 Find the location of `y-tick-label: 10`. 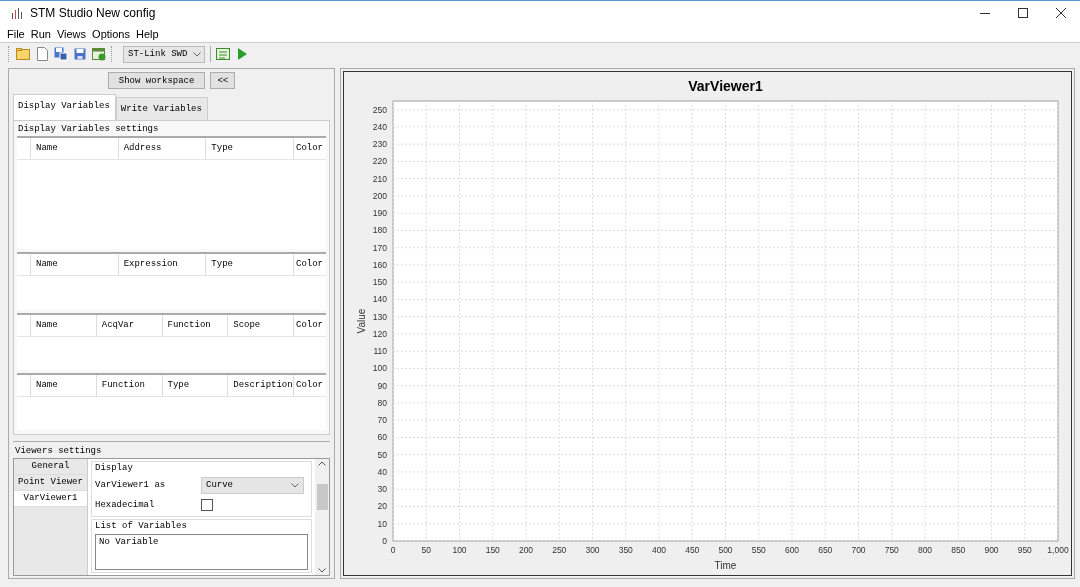

y-tick-label: 10 is located at coordinates (382, 523).